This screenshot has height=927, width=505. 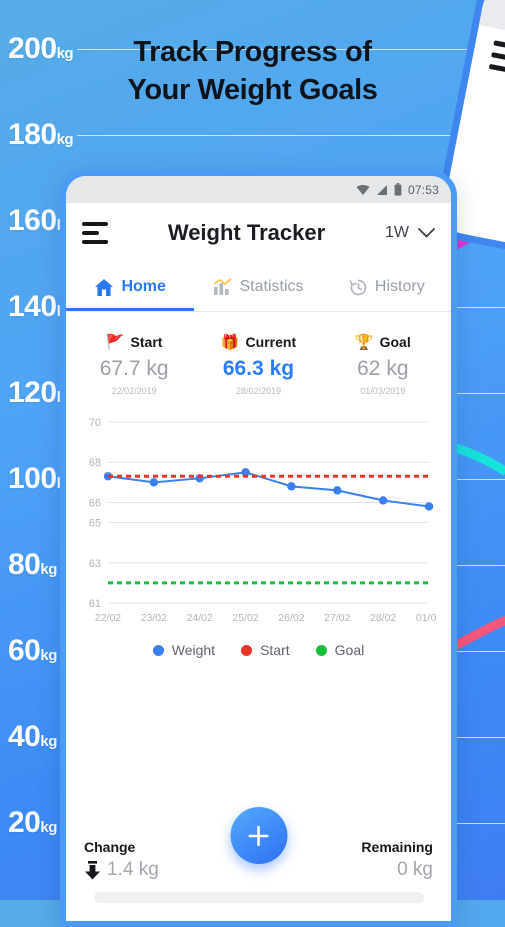 I want to click on home-icon, so click(x=104, y=287).